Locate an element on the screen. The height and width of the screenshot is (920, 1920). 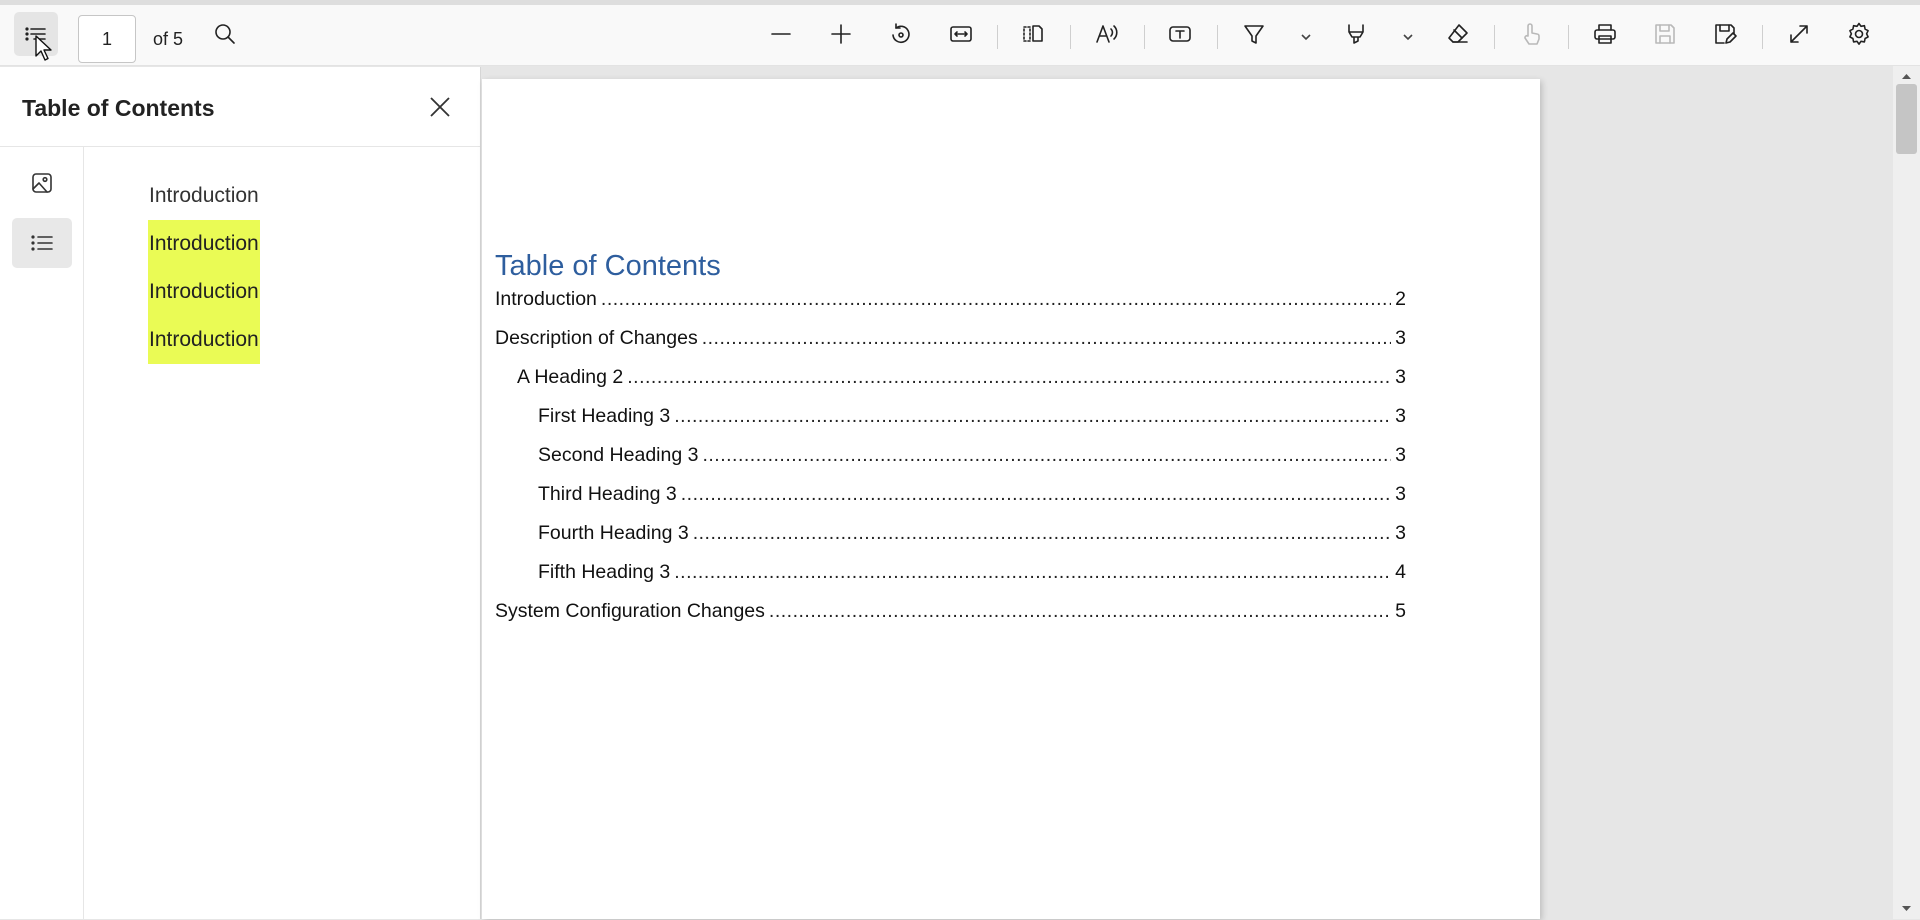
draw-icon is located at coordinates (1254, 34).